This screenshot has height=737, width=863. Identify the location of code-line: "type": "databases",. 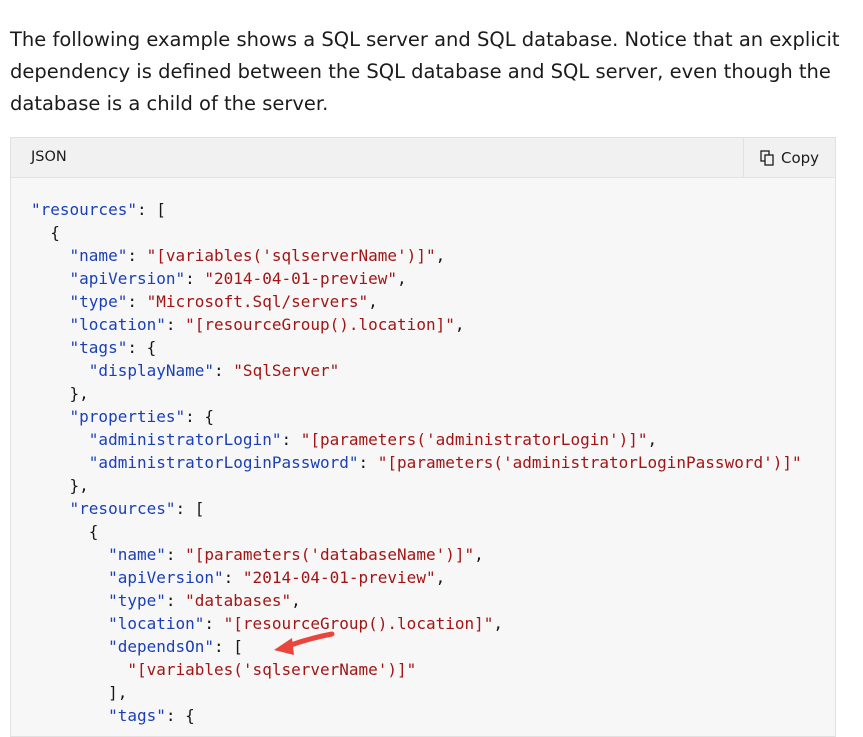
(166, 600).